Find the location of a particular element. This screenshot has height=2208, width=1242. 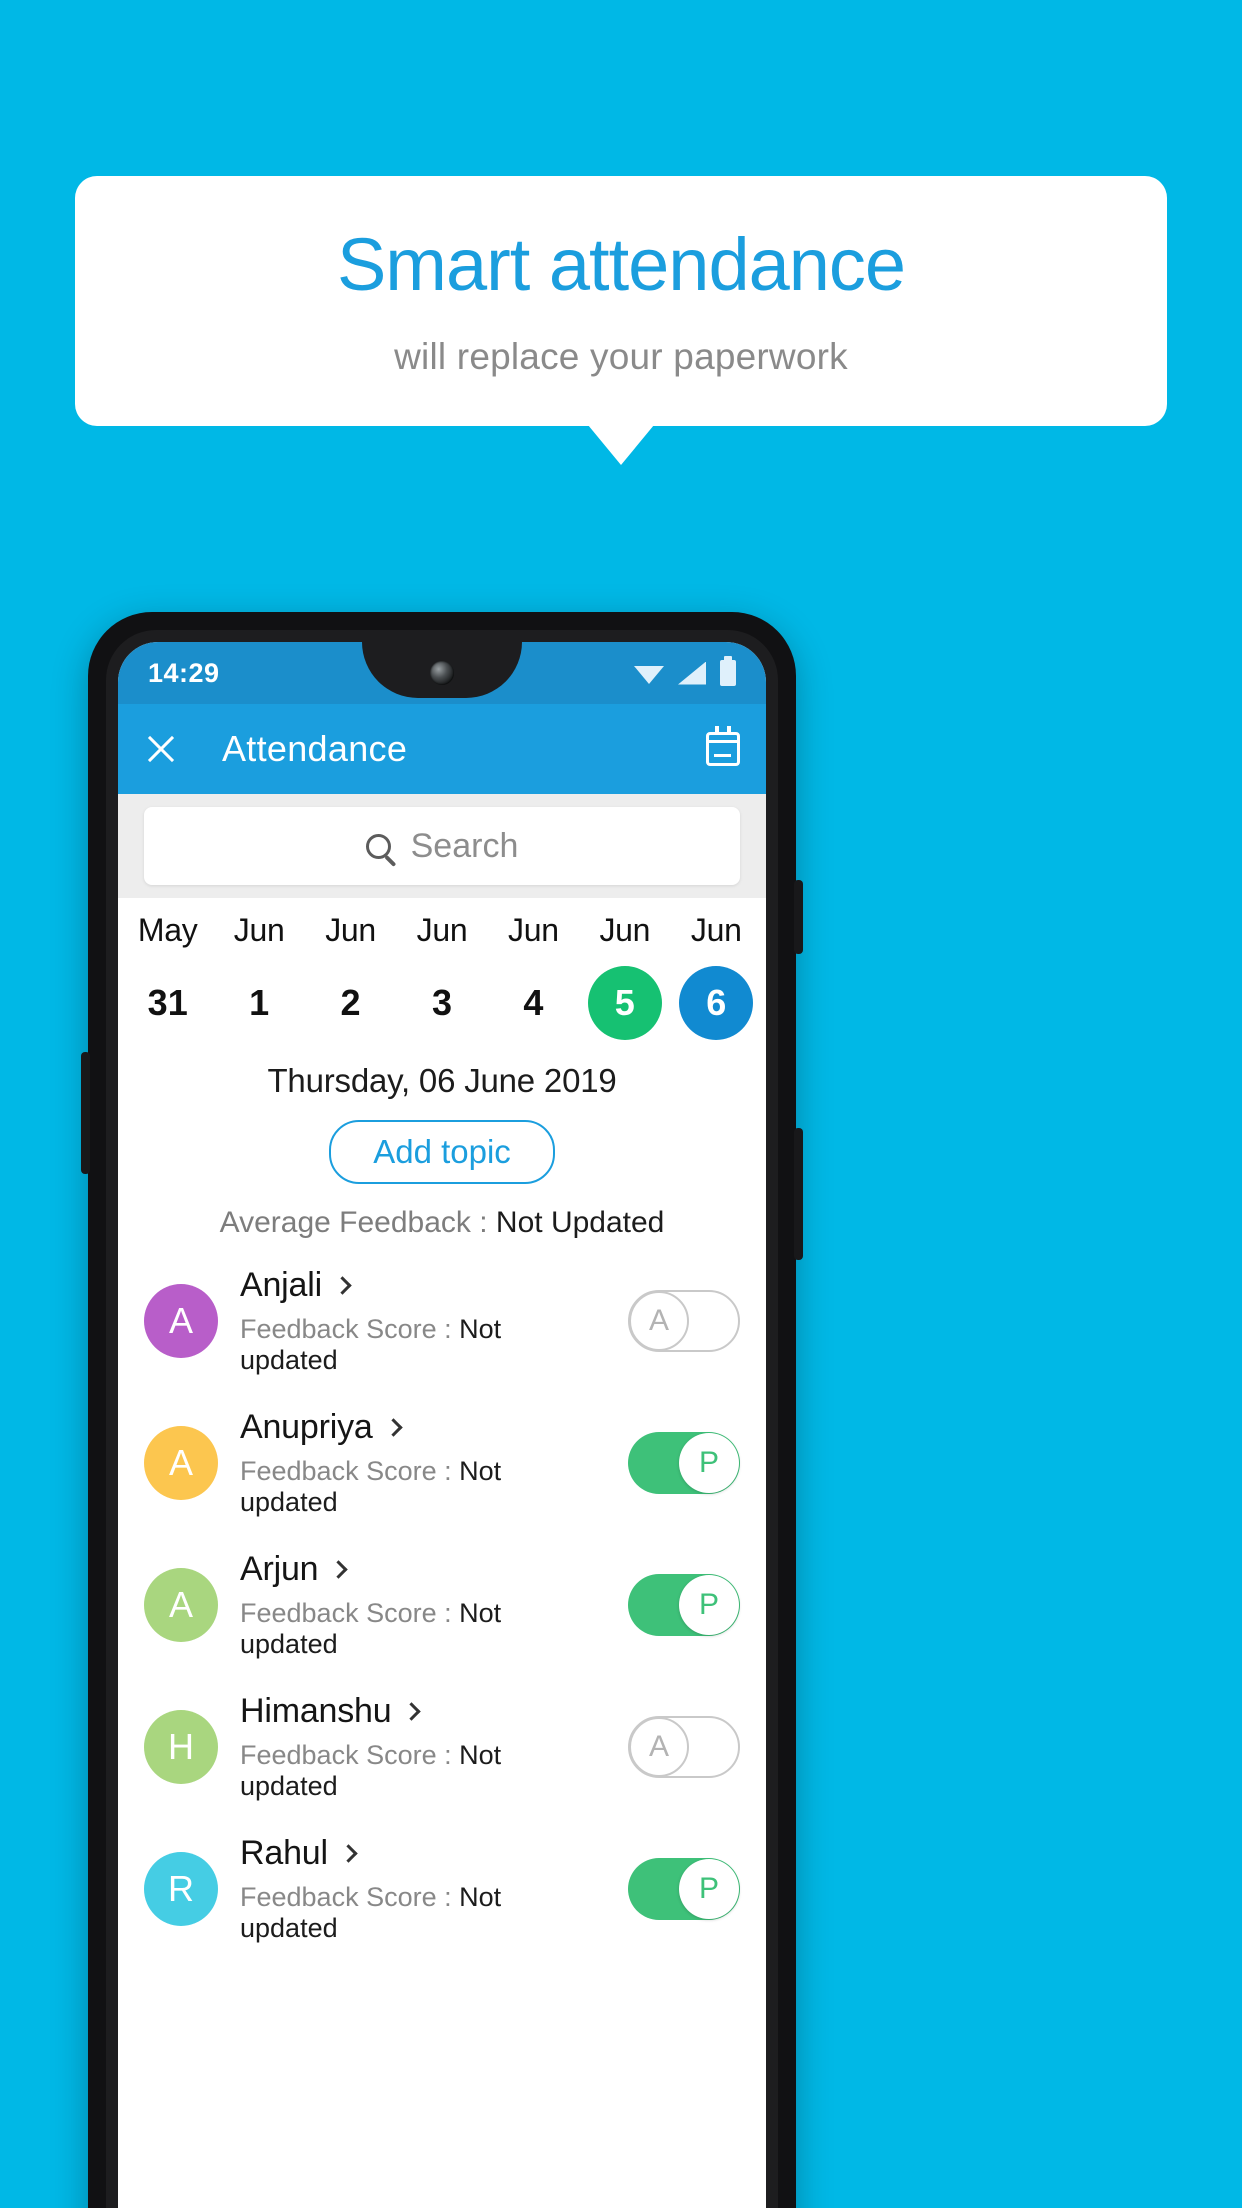

student-info: Arjun Feedback Score : Not updated is located at coordinates (423, 1605).